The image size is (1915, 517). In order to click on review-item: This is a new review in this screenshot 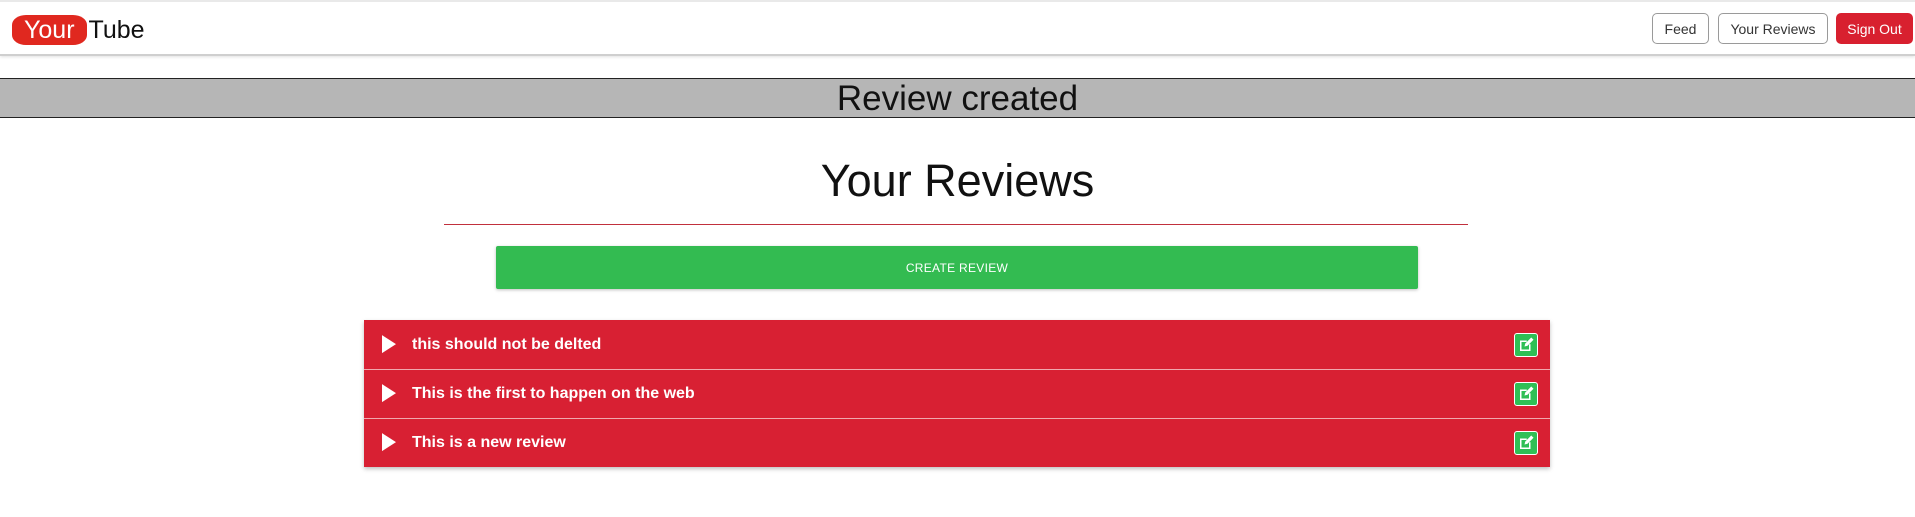, I will do `click(957, 442)`.